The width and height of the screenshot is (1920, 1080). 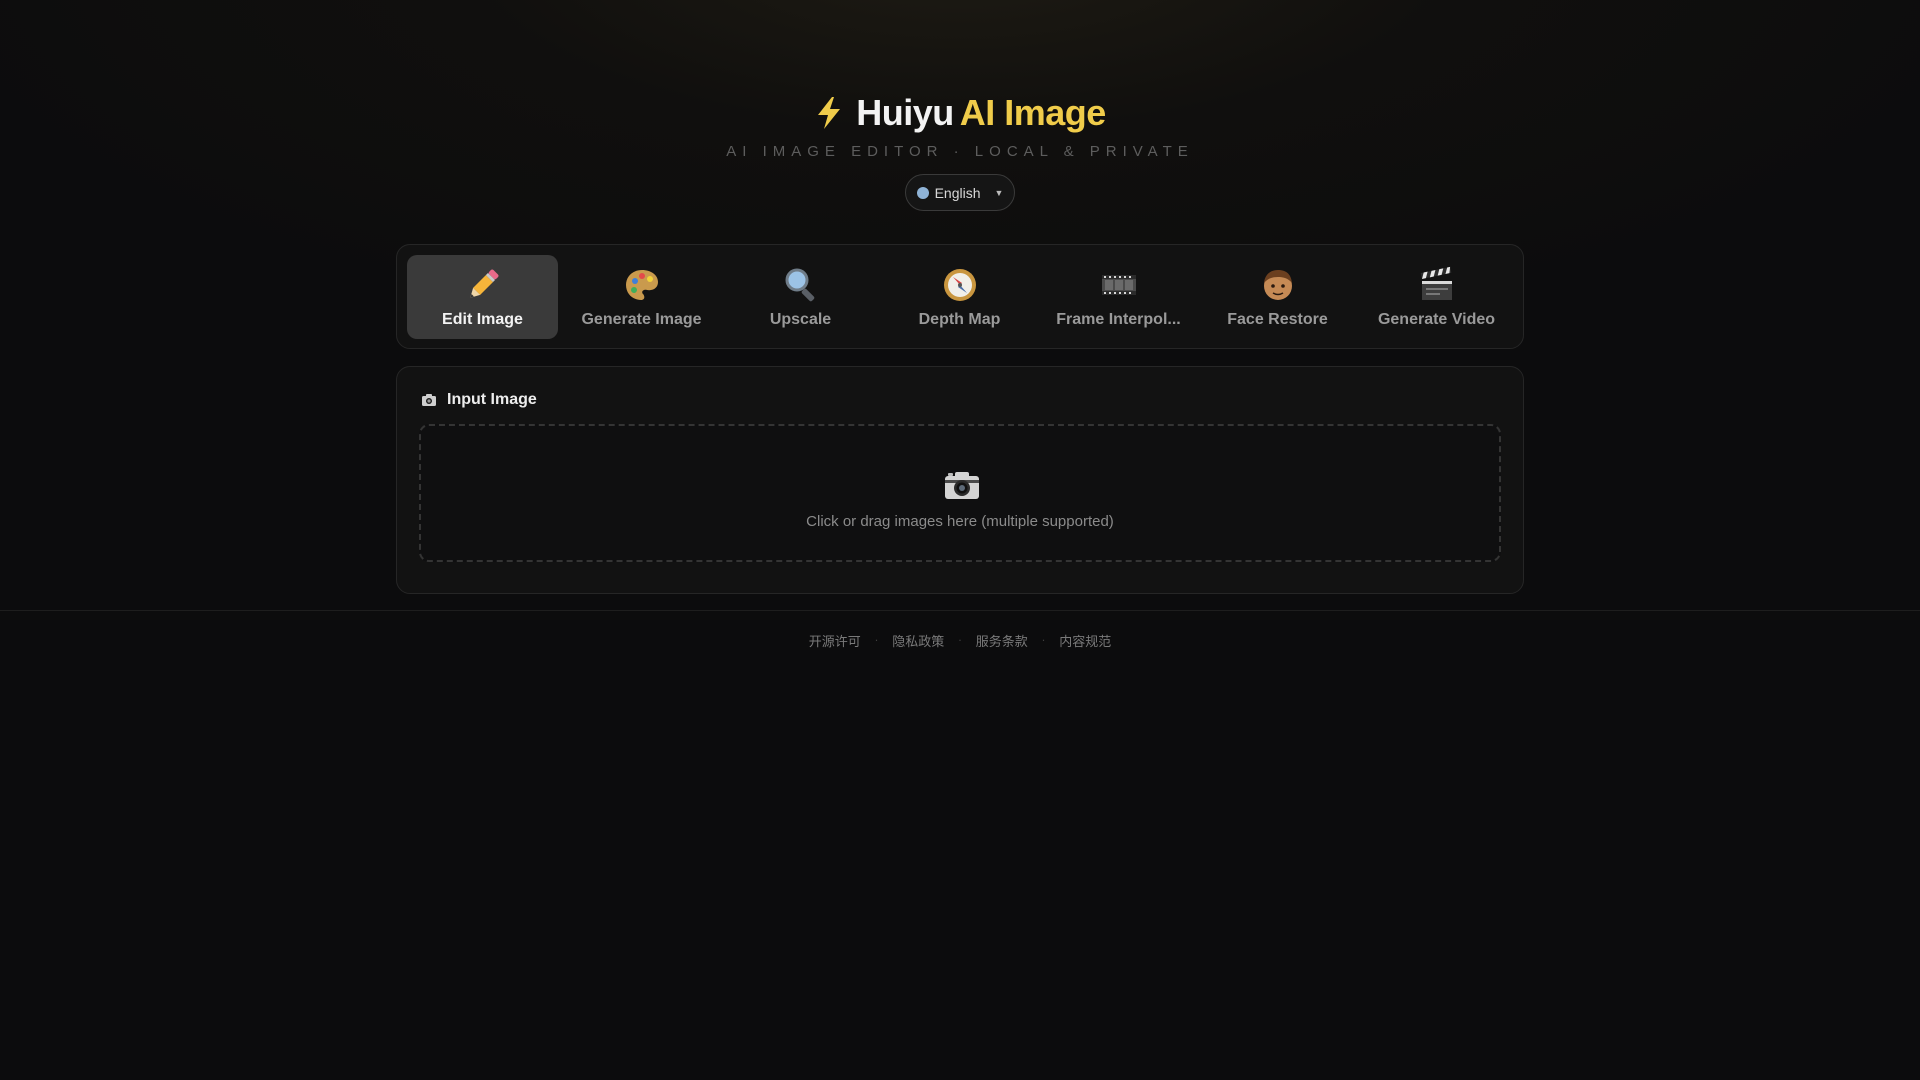 I want to click on app-title: Huiyu AI Image, so click(x=960, y=113).